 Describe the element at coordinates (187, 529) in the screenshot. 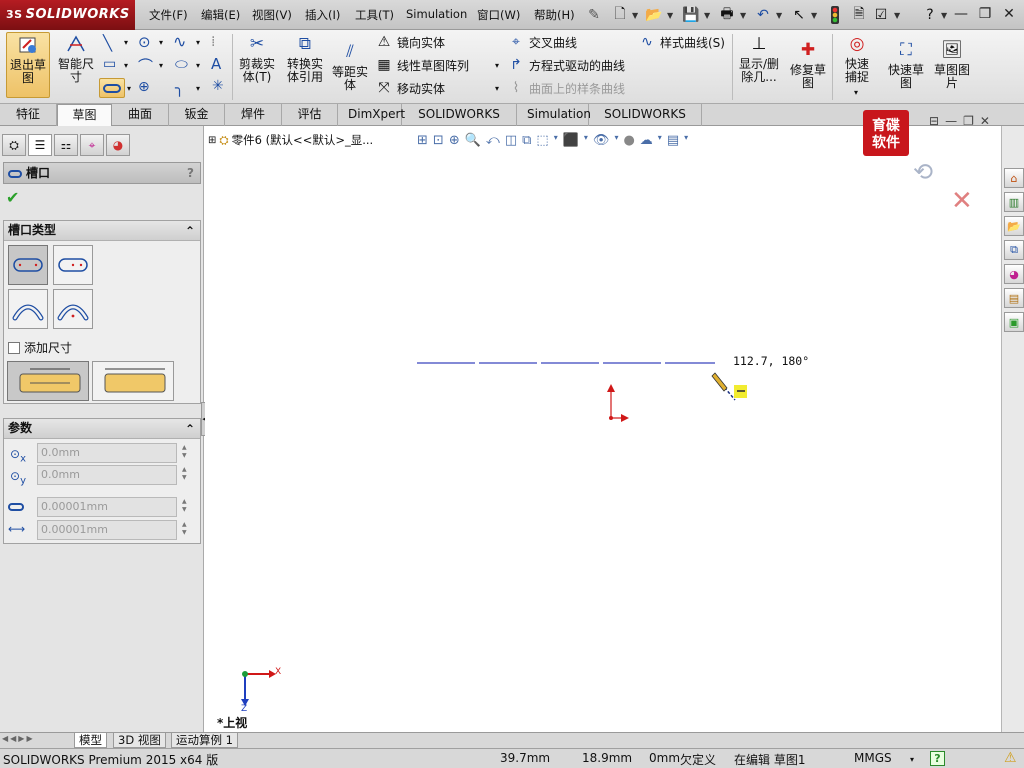

I see `slot-length-spinner-icon: ▲ ▼` at that location.